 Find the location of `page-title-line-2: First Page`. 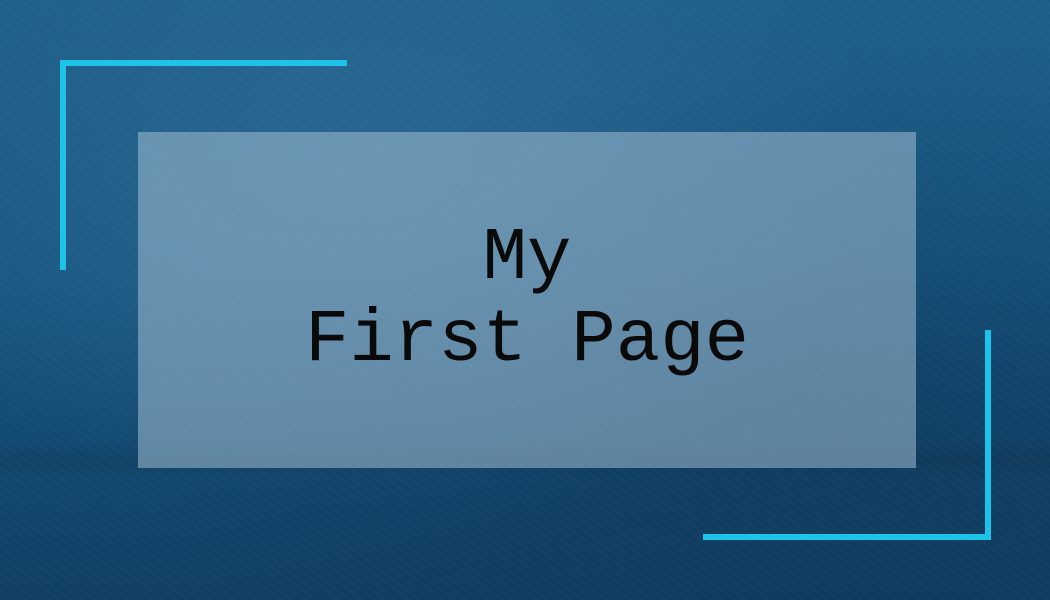

page-title-line-2: First Page is located at coordinates (527, 341).